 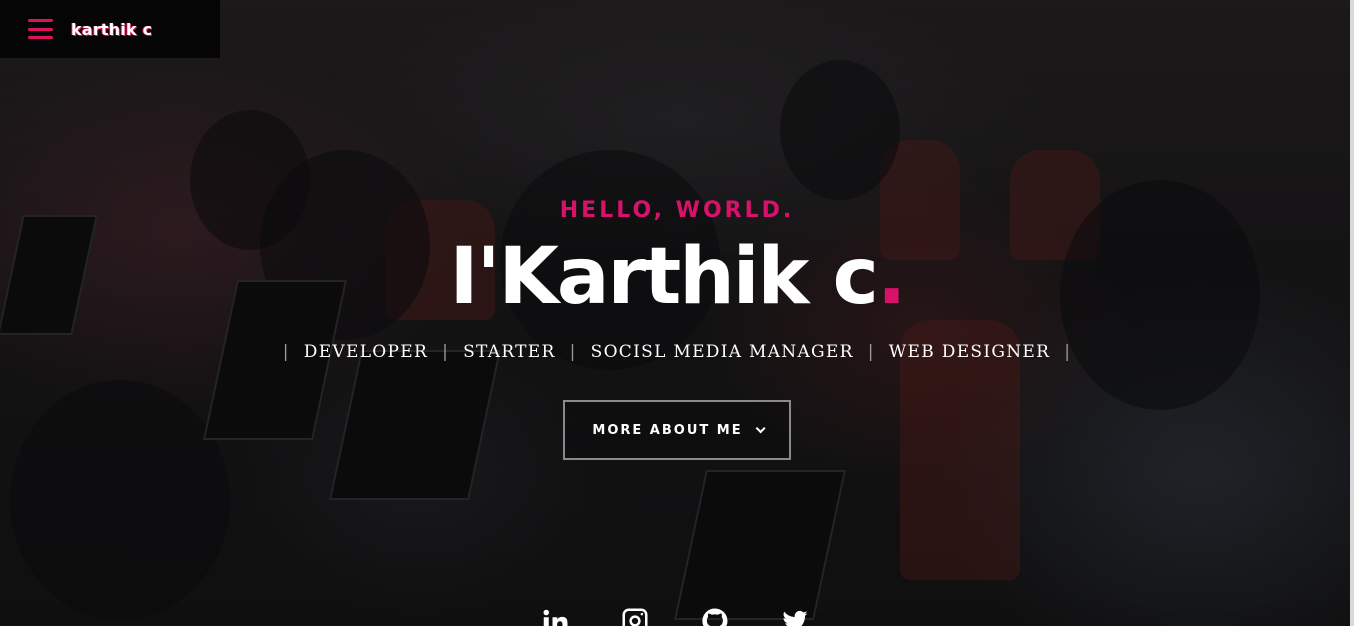 What do you see at coordinates (675, 616) in the screenshot?
I see `social-links` at bounding box center [675, 616].